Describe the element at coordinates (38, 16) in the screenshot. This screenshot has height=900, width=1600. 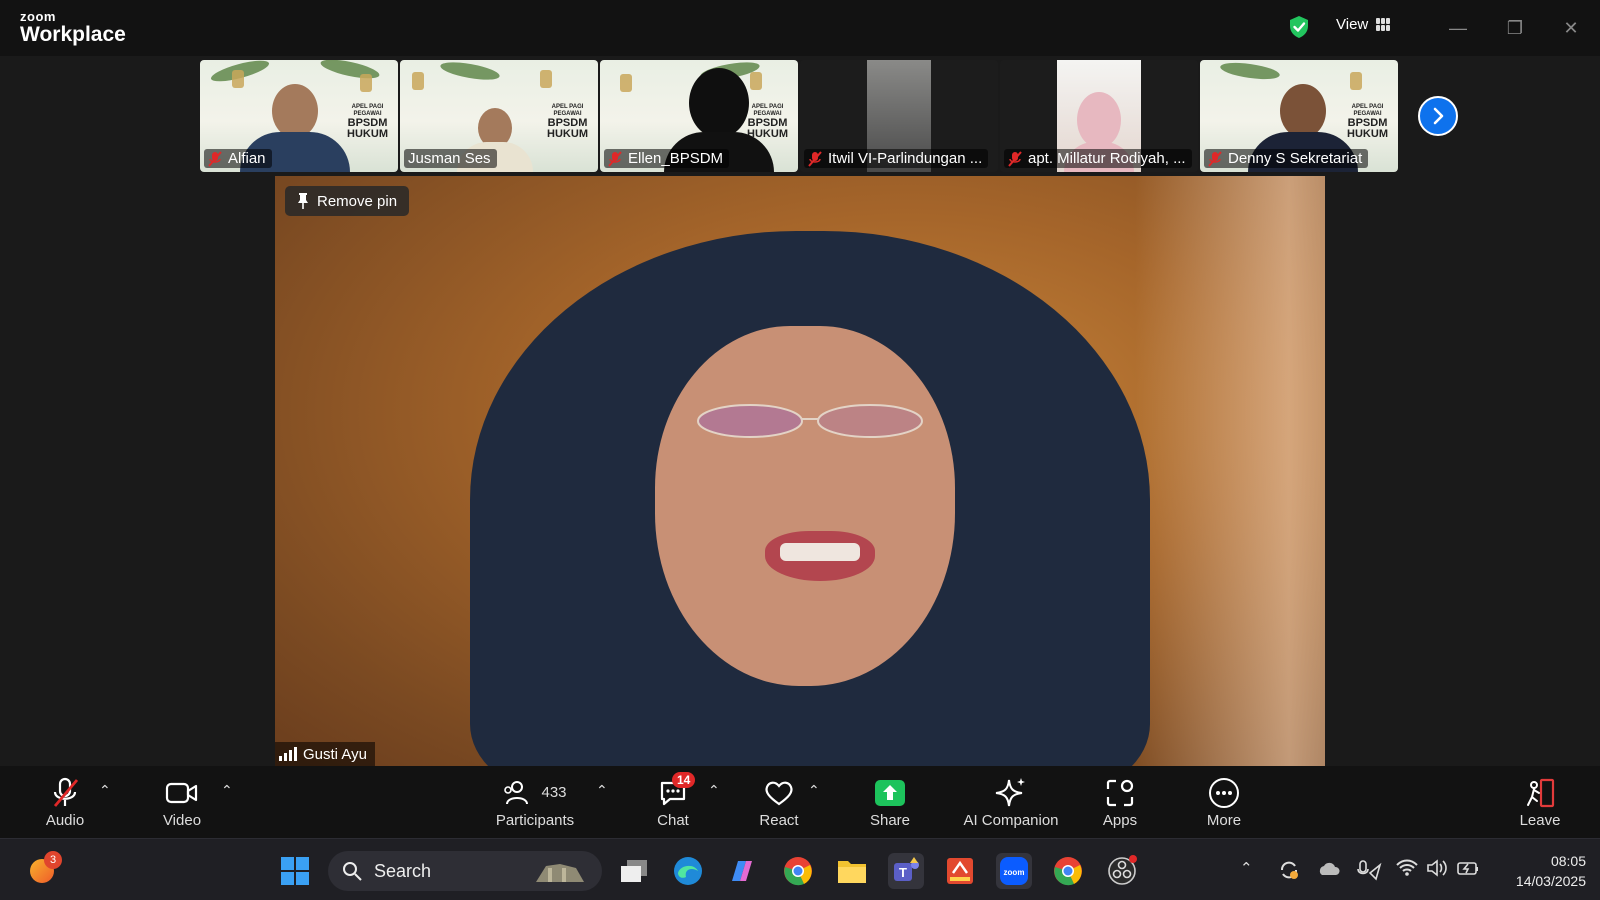
I see `logo-brand-top: zoom` at that location.